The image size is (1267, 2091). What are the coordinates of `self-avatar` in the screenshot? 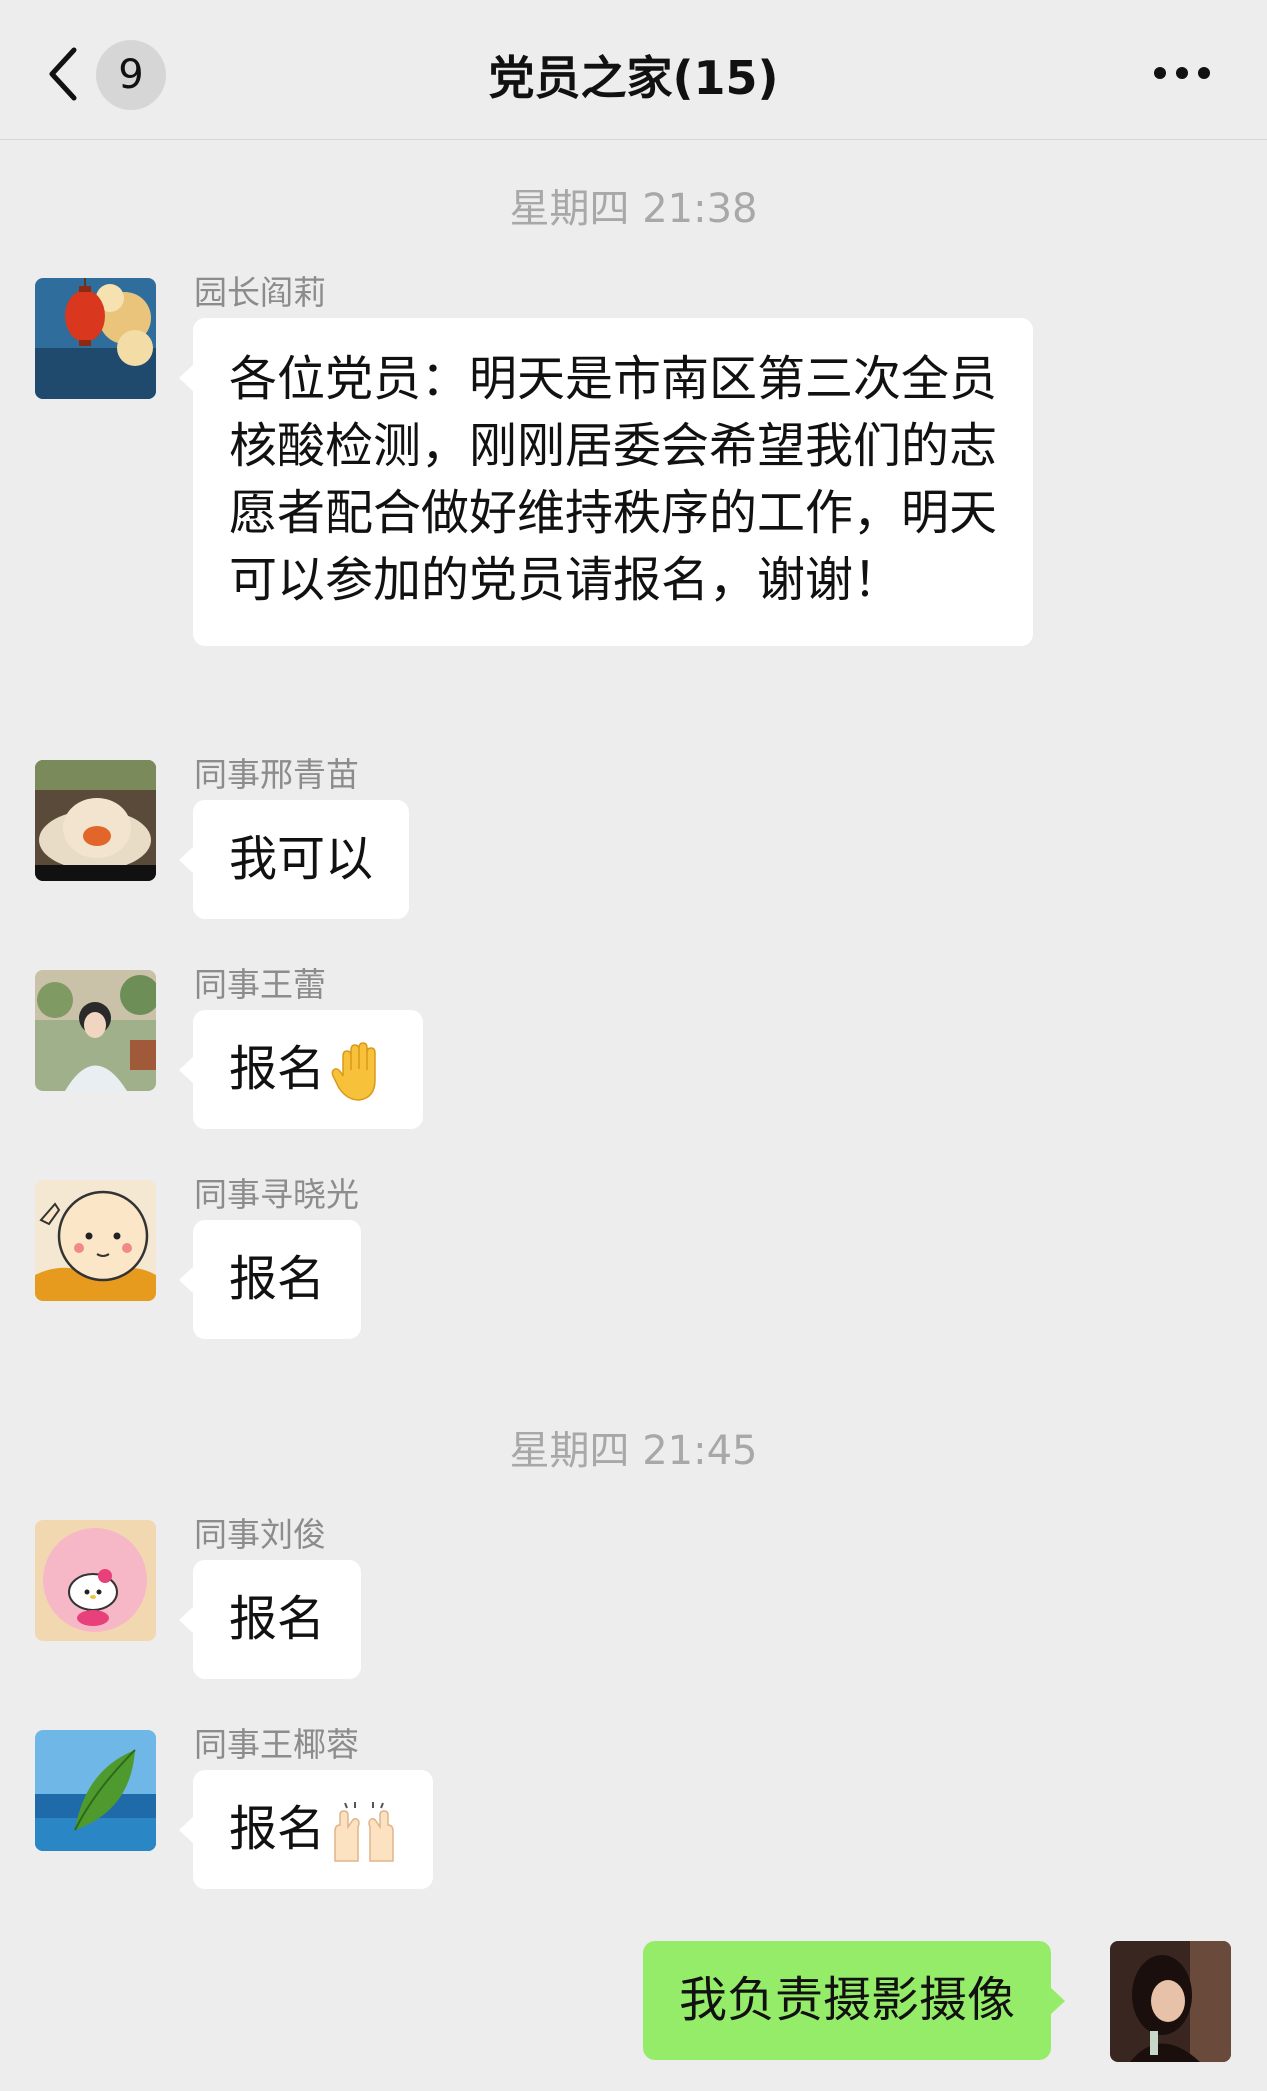 It's located at (1170, 2001).